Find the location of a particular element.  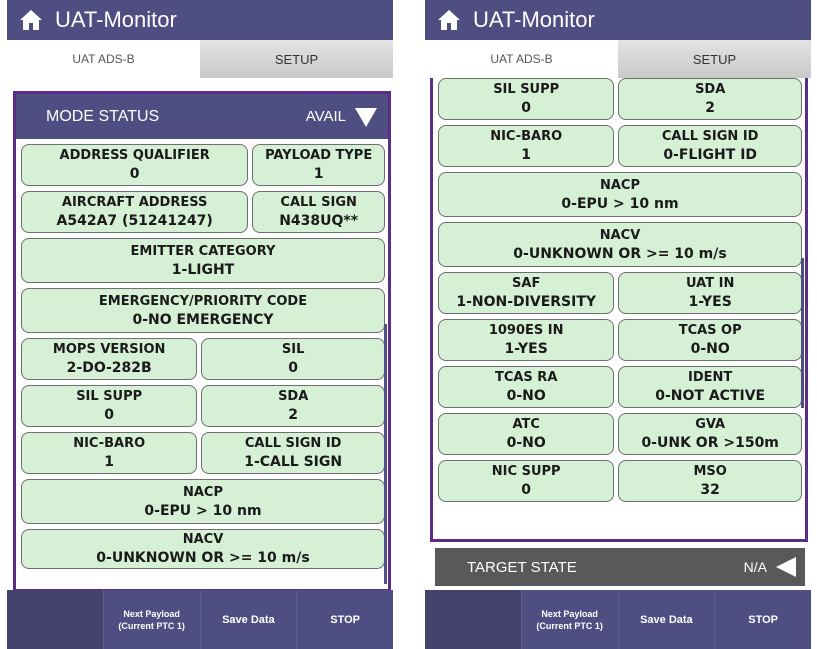

field-label: SIL SUPP is located at coordinates (109, 396).